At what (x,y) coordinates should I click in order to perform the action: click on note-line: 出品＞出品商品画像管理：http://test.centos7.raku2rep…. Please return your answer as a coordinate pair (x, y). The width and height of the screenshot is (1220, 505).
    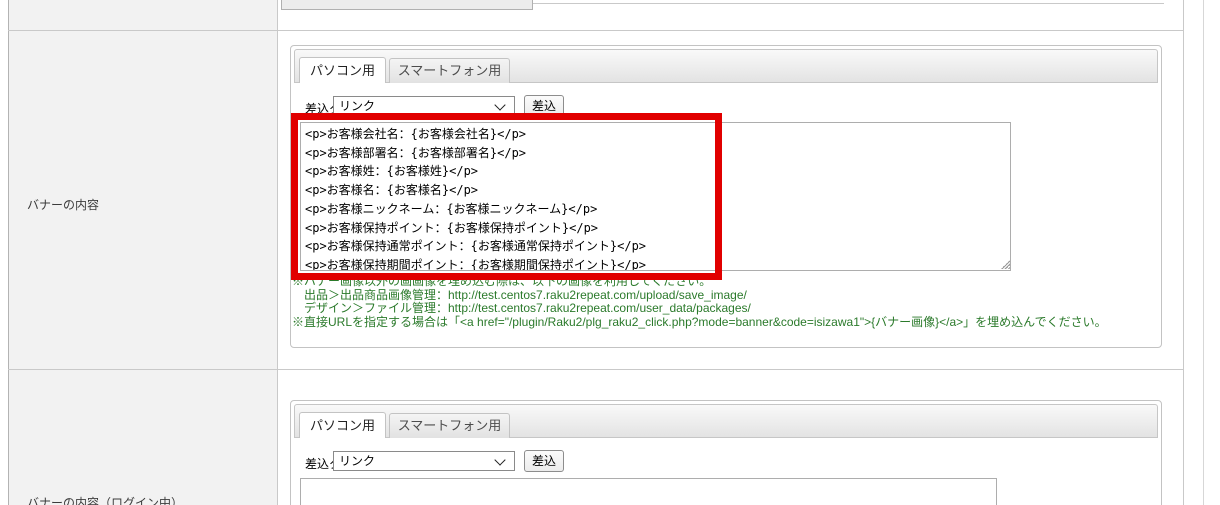
    Looking at the image, I should click on (525, 294).